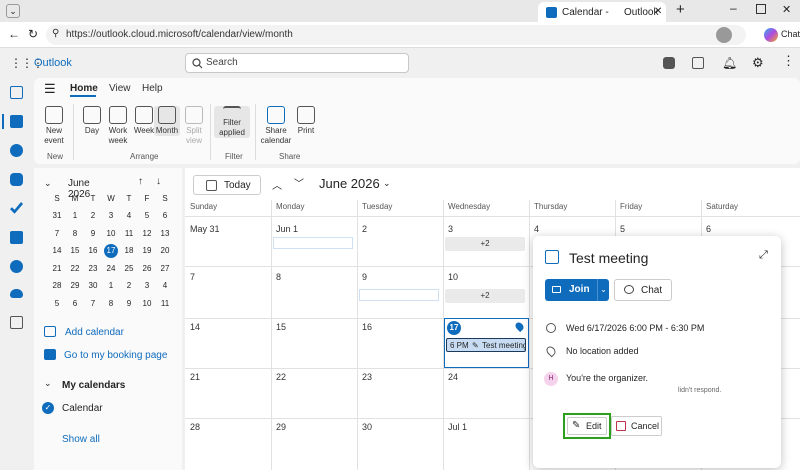  Describe the element at coordinates (708, 229) in the screenshot. I see `day-cell-number: 6` at that location.